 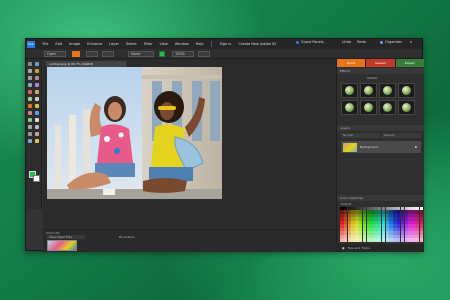 I want to click on guest-panels-button: Guest Panels, so click(x=312, y=42).